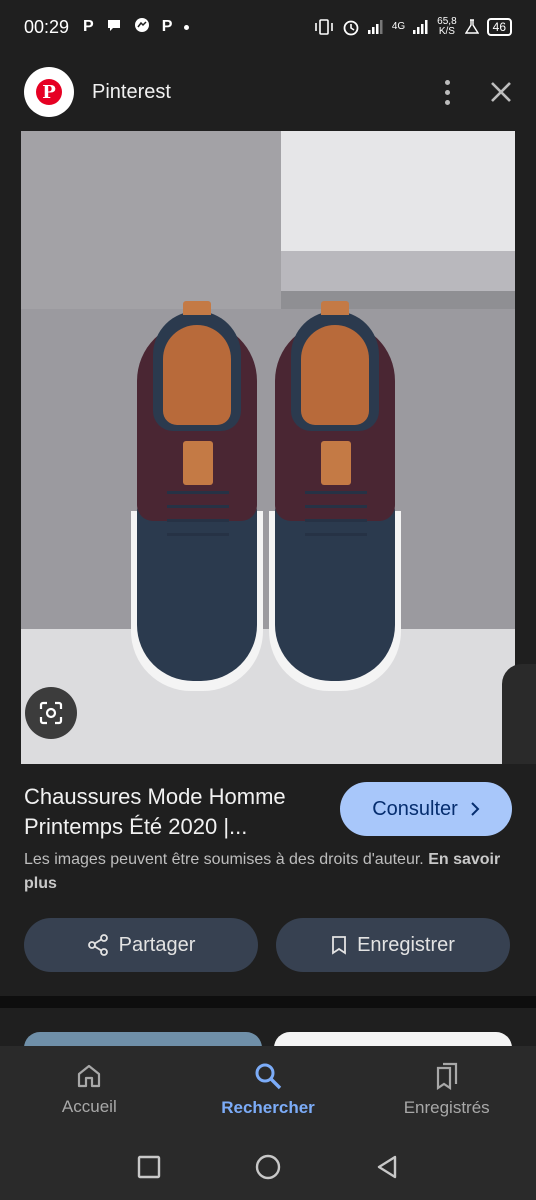  I want to click on system-navigation-bar, so click(268, 1167).